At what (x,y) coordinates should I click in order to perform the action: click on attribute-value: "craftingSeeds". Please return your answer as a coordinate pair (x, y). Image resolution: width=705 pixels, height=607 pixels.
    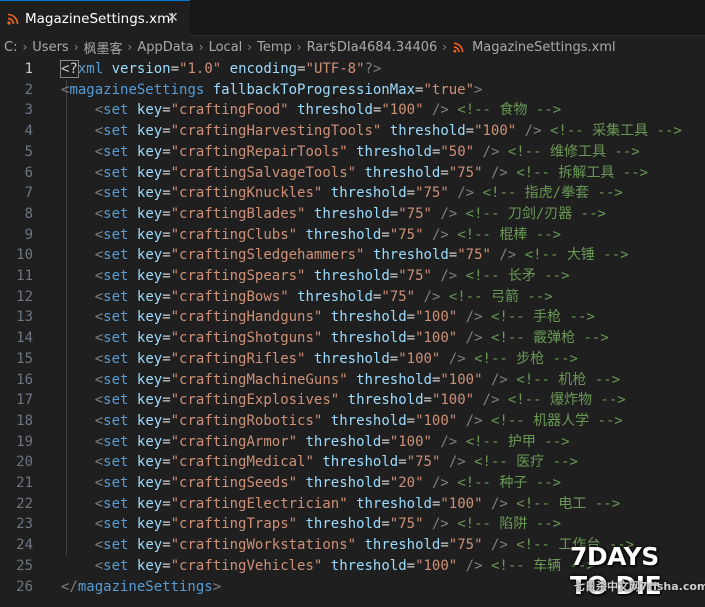
    Looking at the image, I should click on (234, 483).